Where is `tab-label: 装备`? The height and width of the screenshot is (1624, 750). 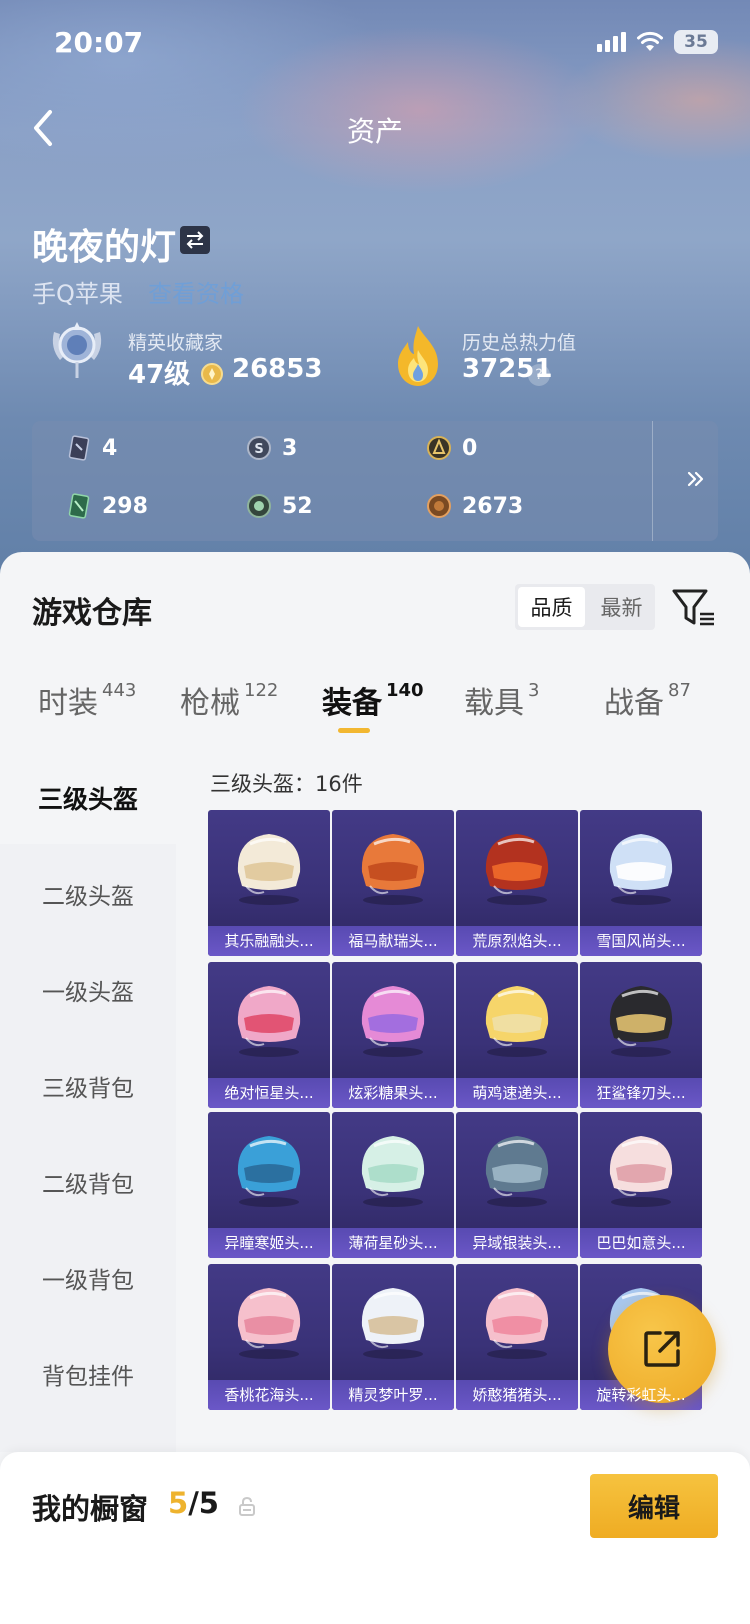 tab-label: 装备 is located at coordinates (352, 703).